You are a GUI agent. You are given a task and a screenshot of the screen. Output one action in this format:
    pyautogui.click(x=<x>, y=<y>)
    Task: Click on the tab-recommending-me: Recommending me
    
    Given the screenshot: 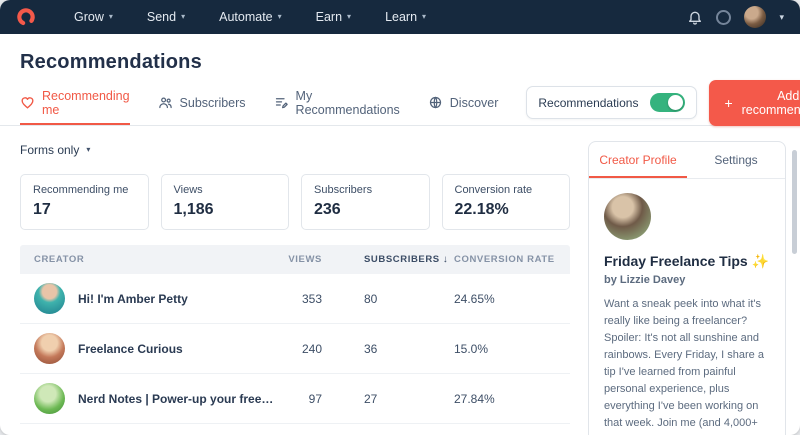 What is the action you would take?
    pyautogui.click(x=75, y=102)
    